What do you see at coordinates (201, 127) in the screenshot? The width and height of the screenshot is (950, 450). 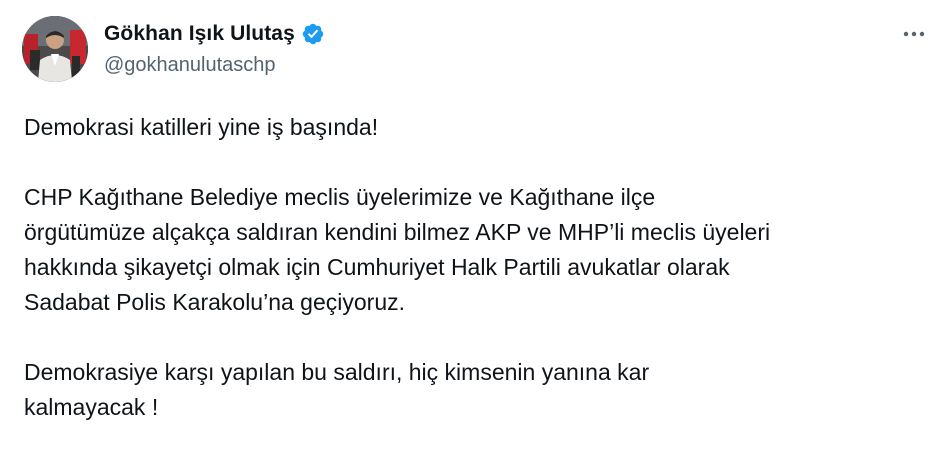 I see `tweet-line: Demokrasi katilleri yine iş başında!` at bounding box center [201, 127].